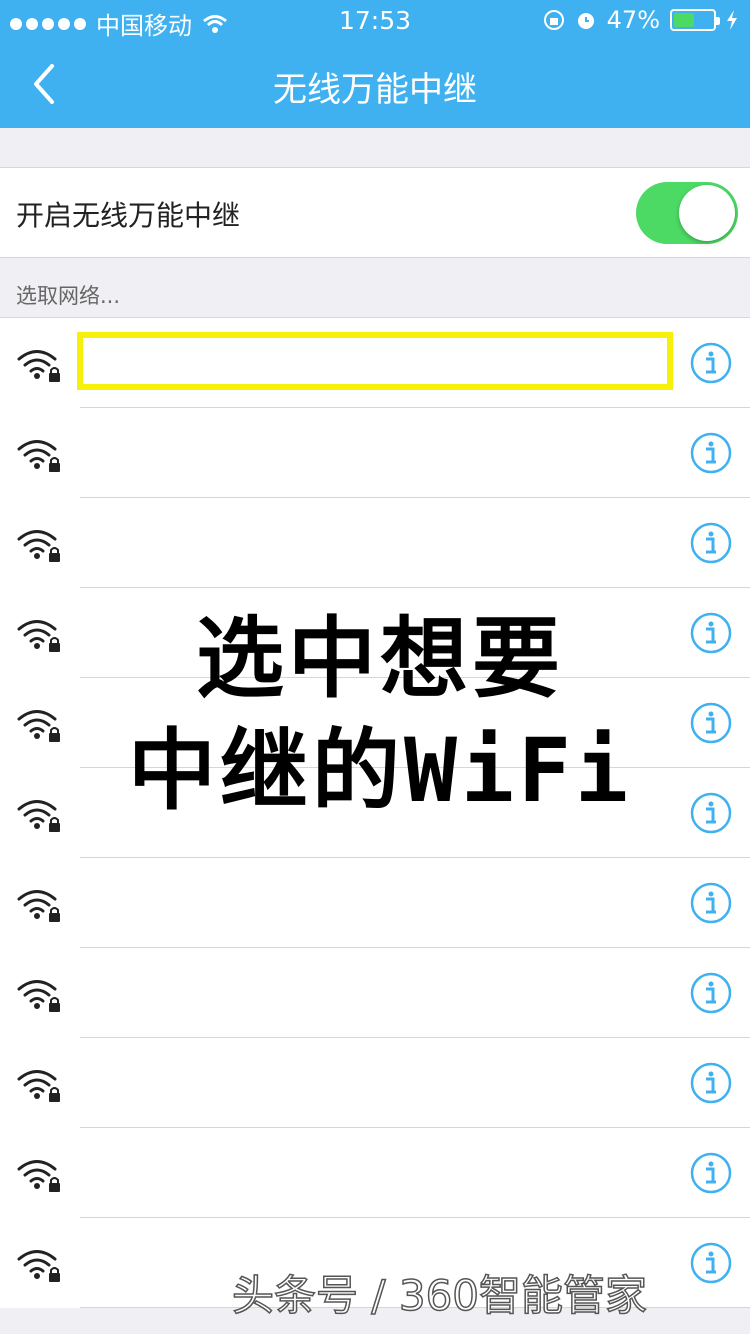 Image resolution: width=750 pixels, height=1334 pixels. I want to click on rotation-lock-icon, so click(553, 20).